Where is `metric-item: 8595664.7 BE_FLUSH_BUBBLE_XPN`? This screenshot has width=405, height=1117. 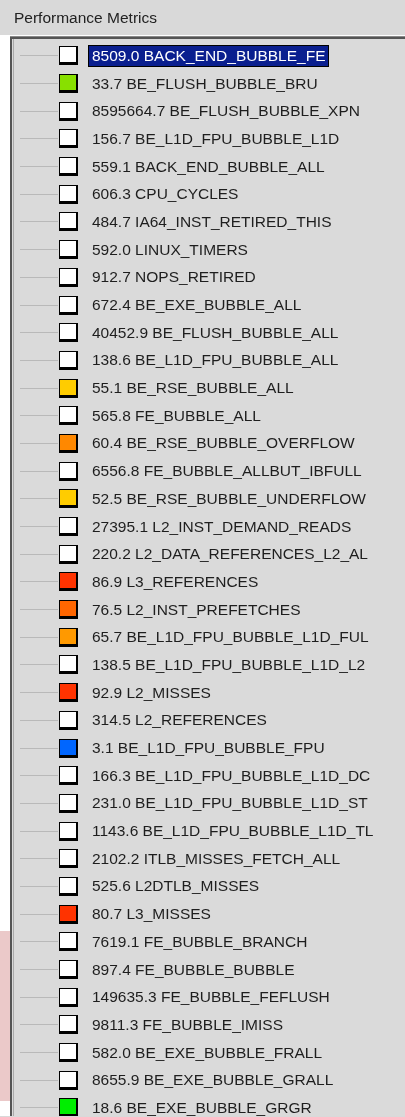
metric-item: 8595664.7 BE_FLUSH_BUBBLE_XPN is located at coordinates (226, 111).